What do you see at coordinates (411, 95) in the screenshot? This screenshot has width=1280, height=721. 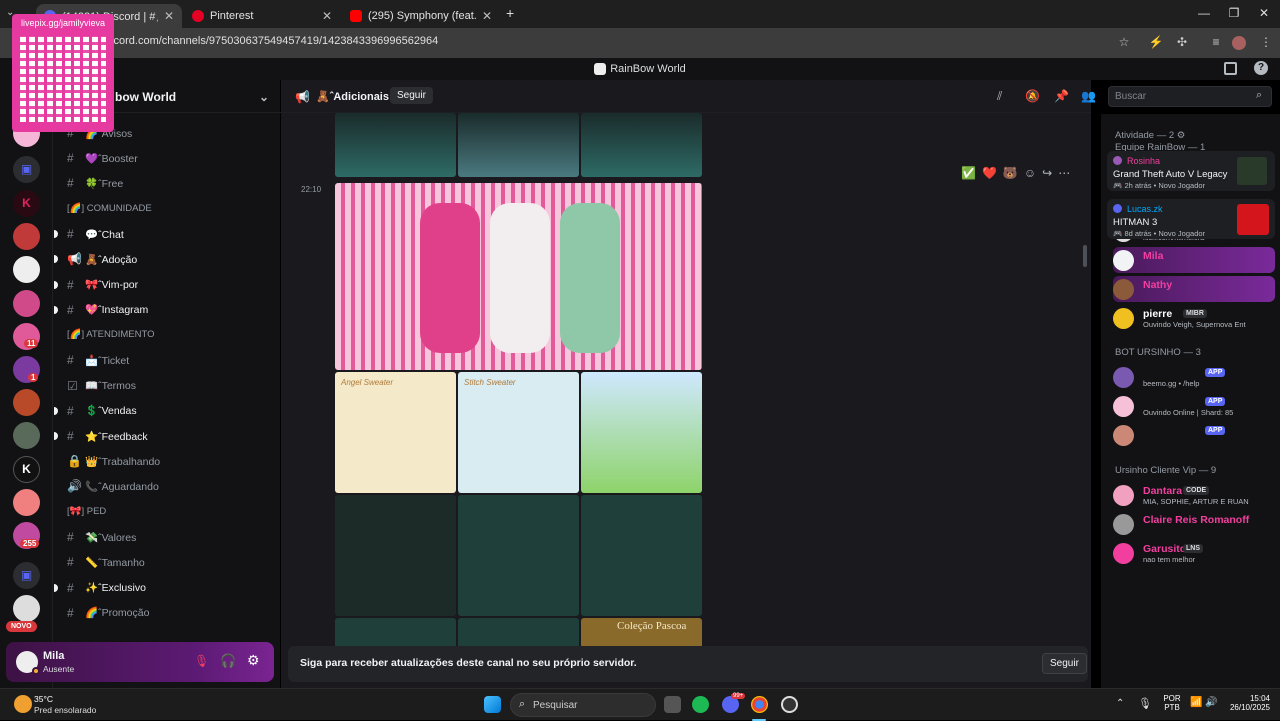 I see `follow-button: Seguir` at bounding box center [411, 95].